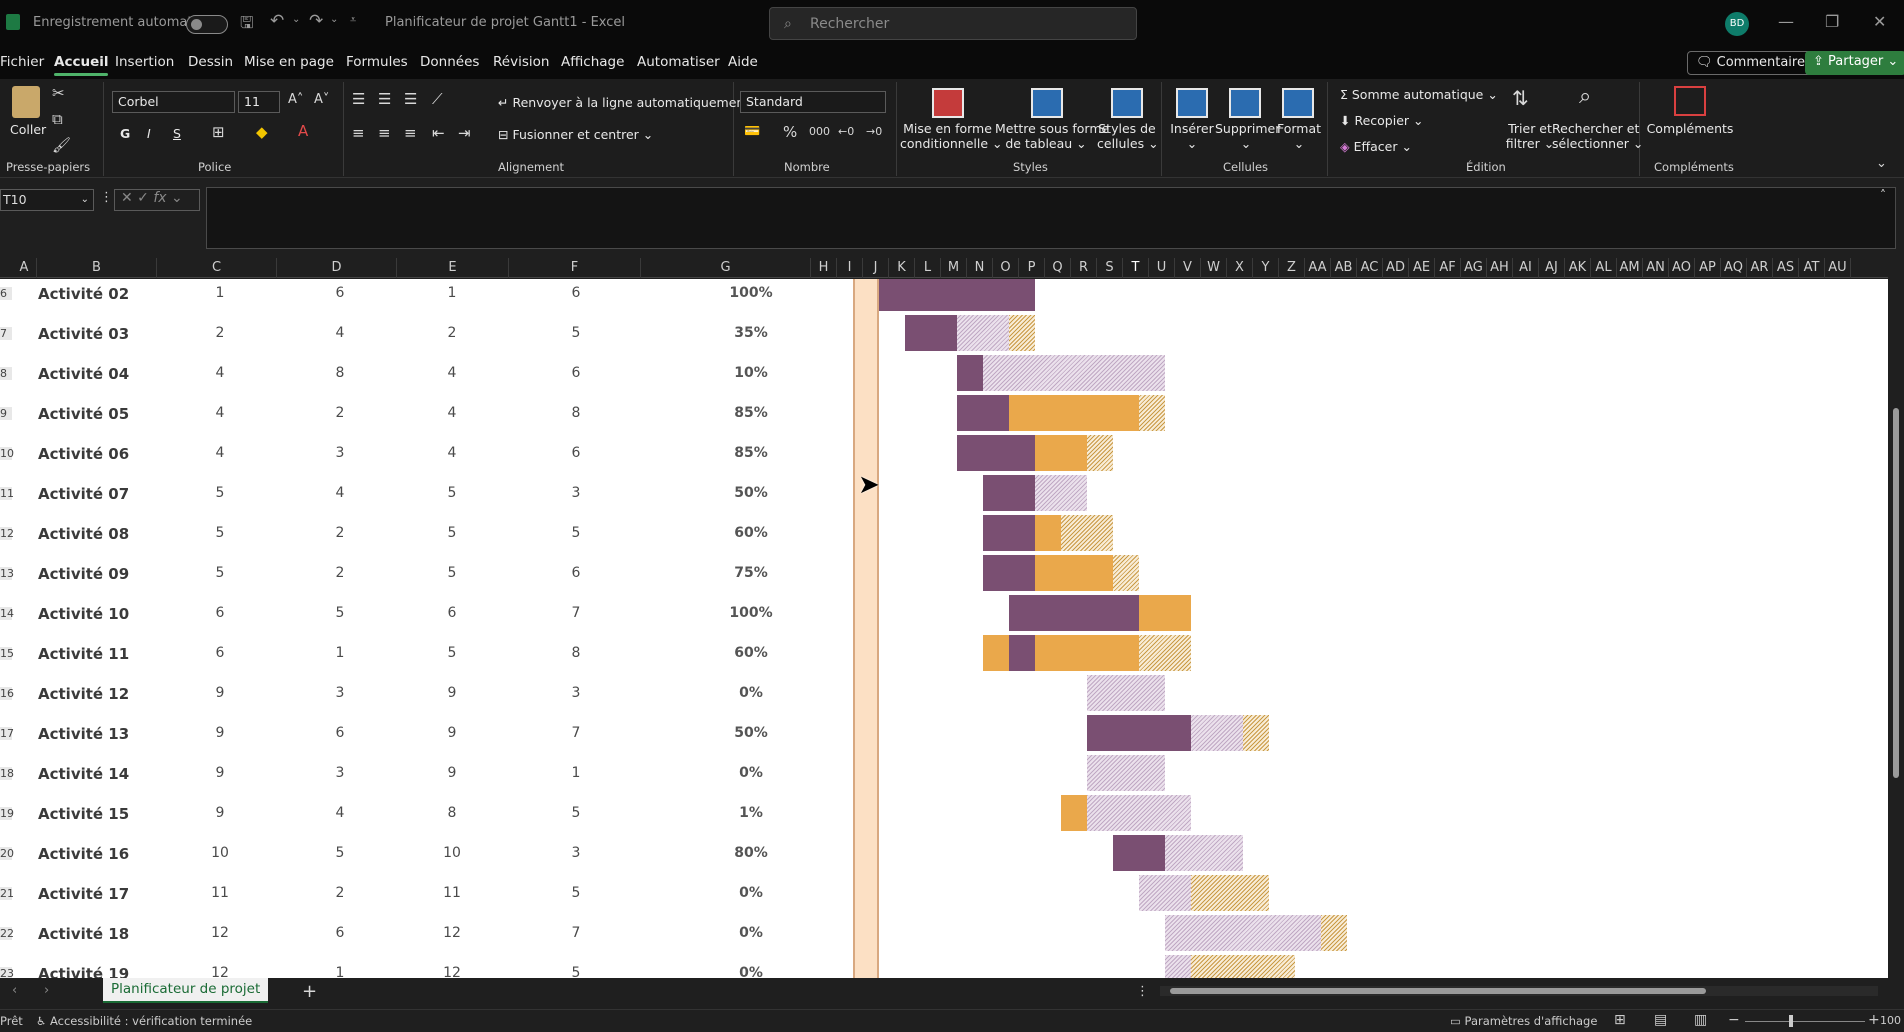 The image size is (1904, 1032). What do you see at coordinates (437, 99) in the screenshot?
I see `orientation-icon: ⟋` at bounding box center [437, 99].